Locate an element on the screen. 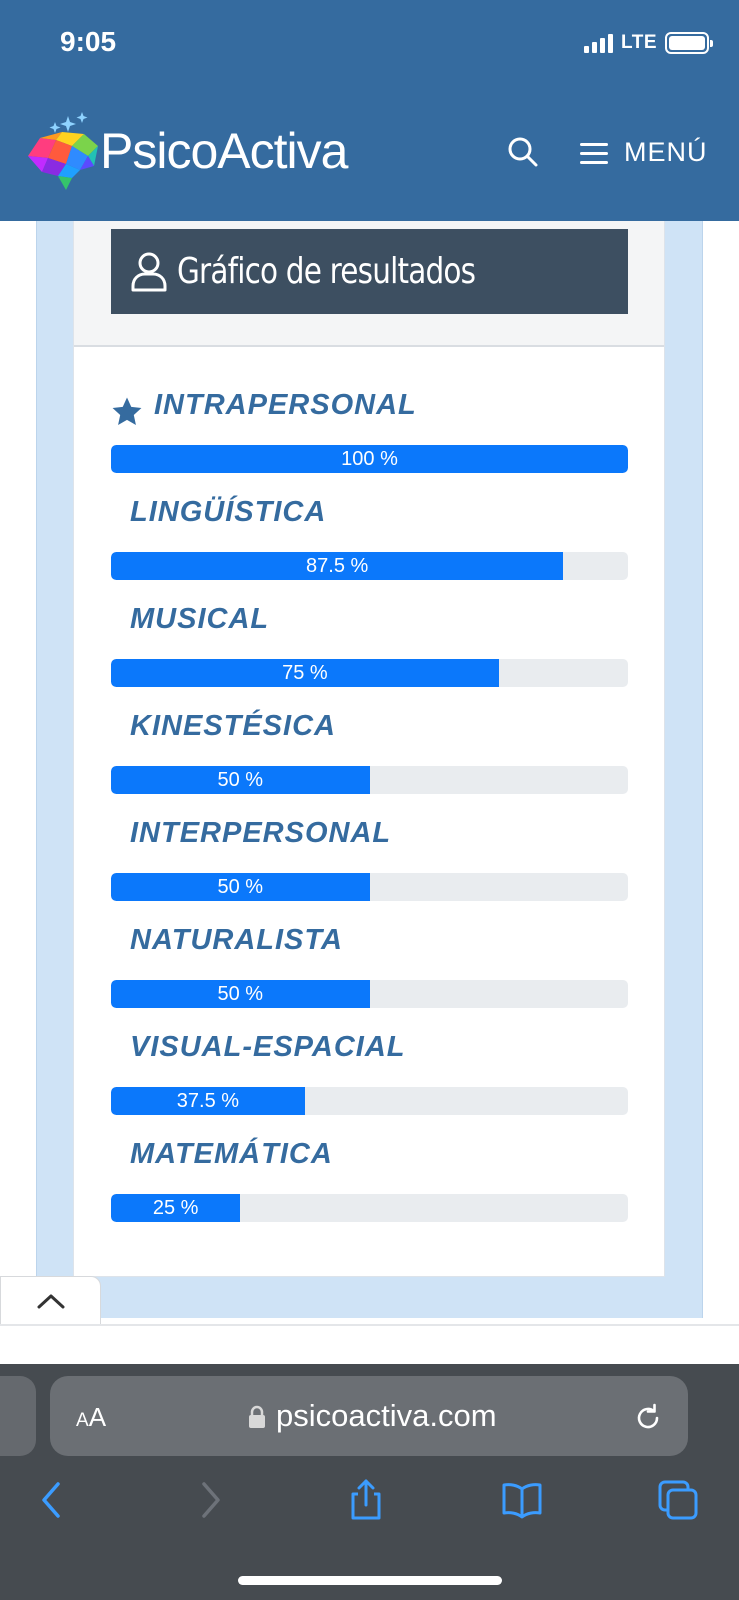  user-icon is located at coordinates (149, 271).